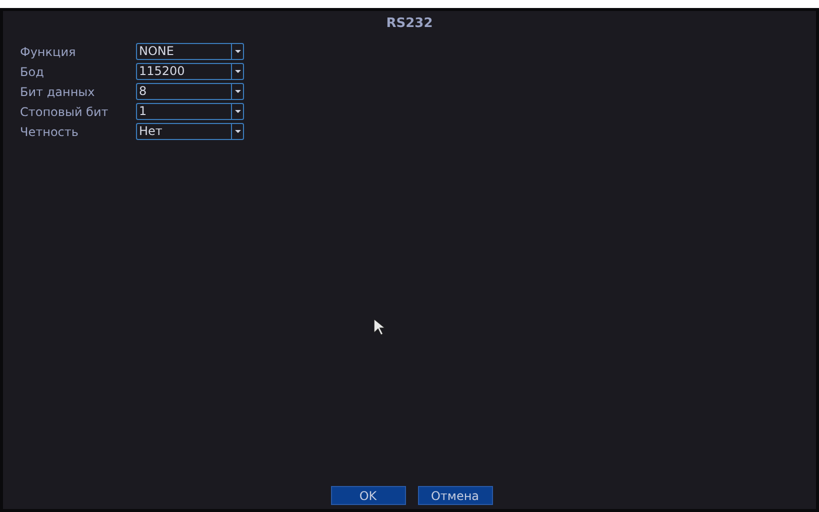 The image size is (819, 512). I want to click on field-label: Бит данных, so click(58, 92).